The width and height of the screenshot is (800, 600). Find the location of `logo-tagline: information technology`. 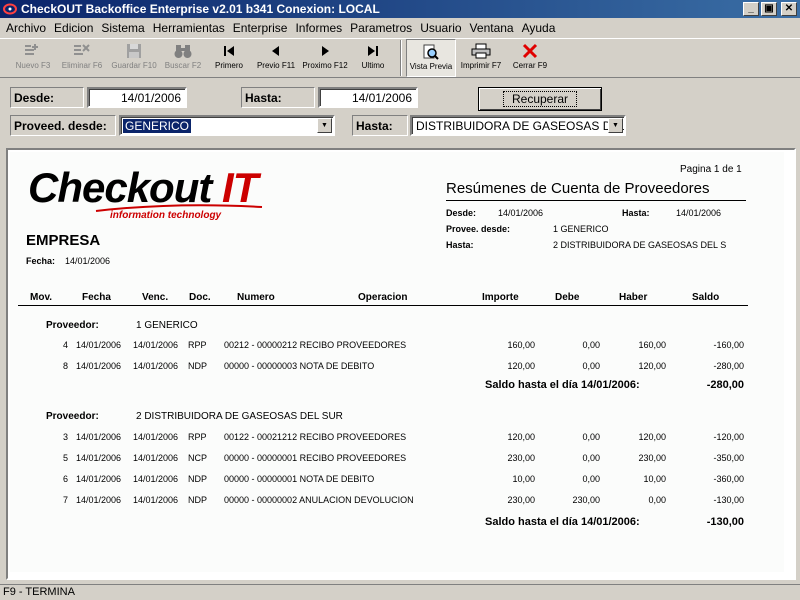

logo-tagline: information technology is located at coordinates (166, 215).